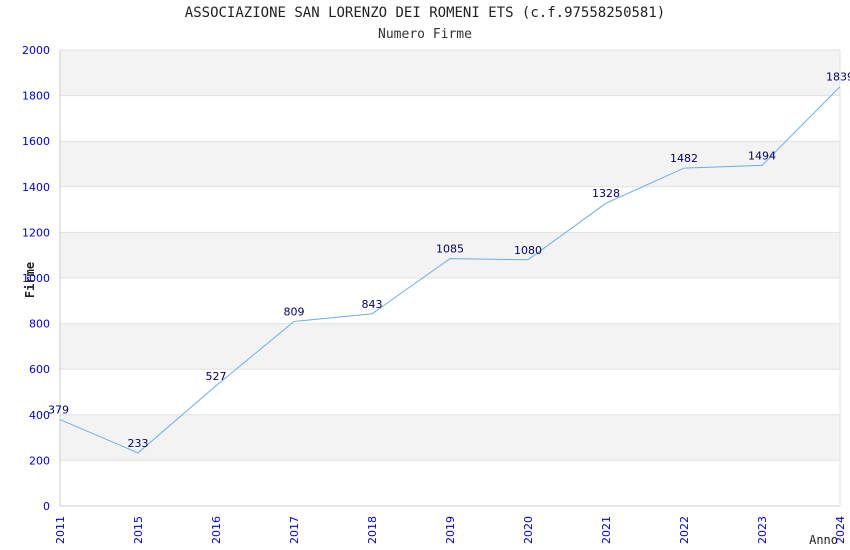 Image resolution: width=850 pixels, height=550 pixels. I want to click on data-label: 1085, so click(450, 249).